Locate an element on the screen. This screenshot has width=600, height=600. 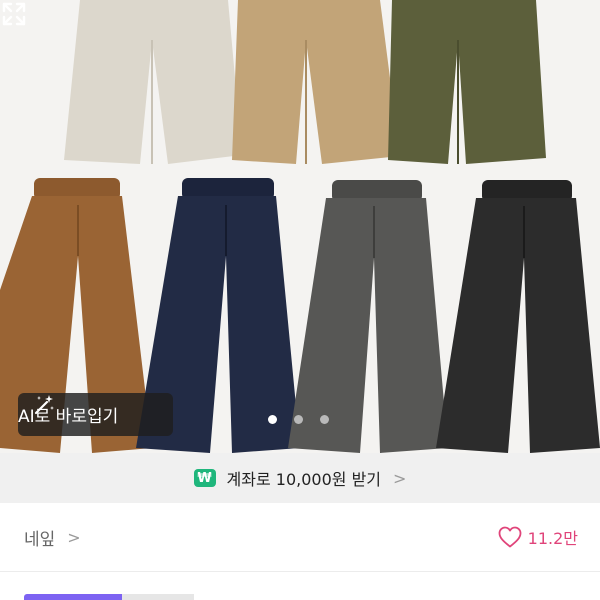
cream-pants is located at coordinates (153, 82).